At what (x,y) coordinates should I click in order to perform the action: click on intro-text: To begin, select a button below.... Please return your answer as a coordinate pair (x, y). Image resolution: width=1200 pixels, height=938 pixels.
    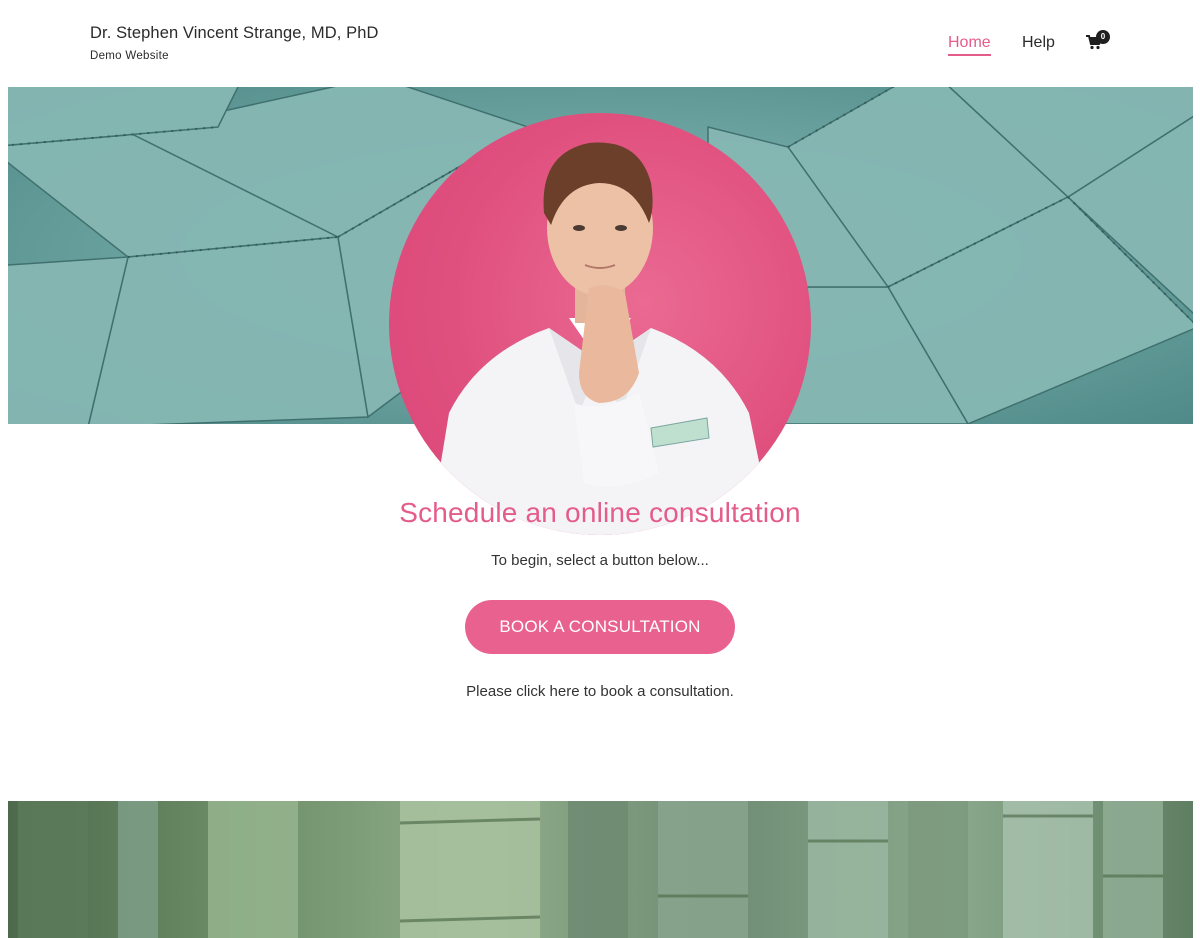
    Looking at the image, I should click on (600, 560).